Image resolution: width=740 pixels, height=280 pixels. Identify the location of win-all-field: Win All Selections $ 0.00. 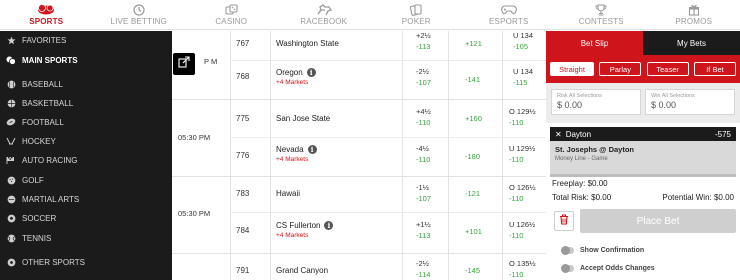
(690, 102).